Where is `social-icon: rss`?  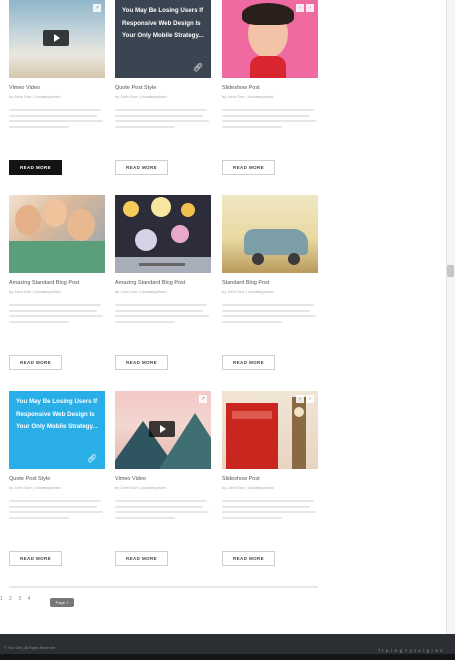 social-icon: rss is located at coordinates (439, 650).